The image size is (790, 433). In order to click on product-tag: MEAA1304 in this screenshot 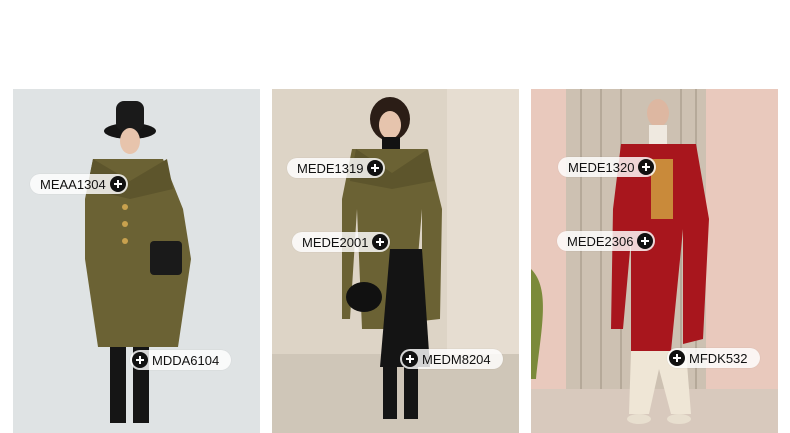, I will do `click(79, 184)`.